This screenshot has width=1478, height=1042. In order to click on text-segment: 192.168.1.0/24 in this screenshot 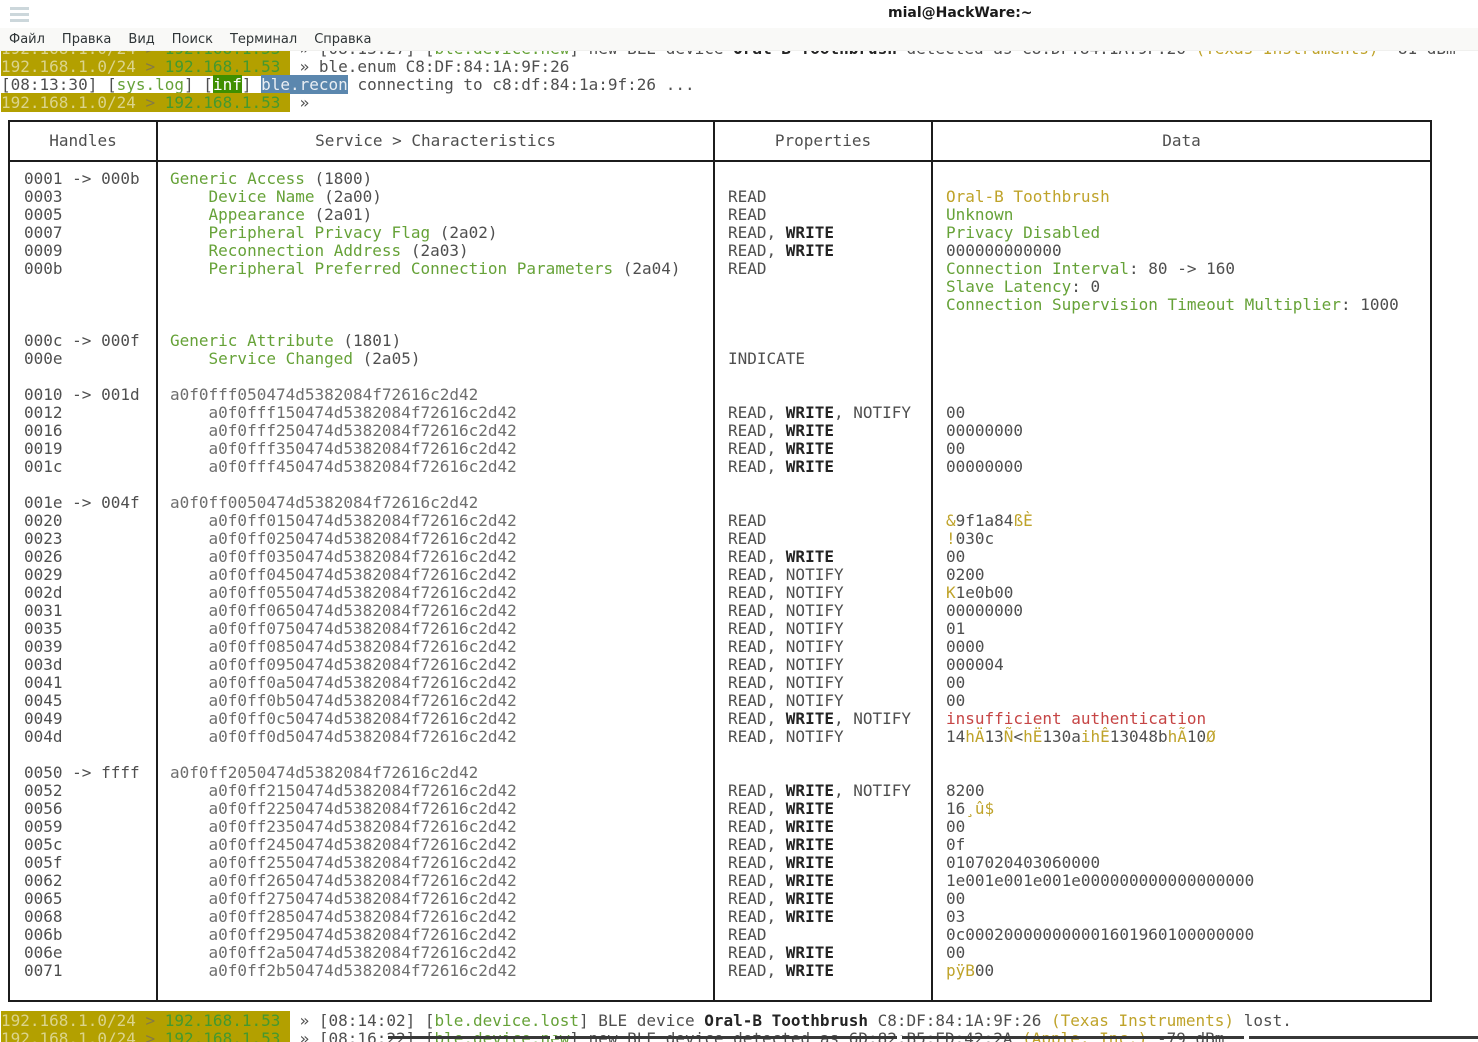, I will do `click(73, 1020)`.